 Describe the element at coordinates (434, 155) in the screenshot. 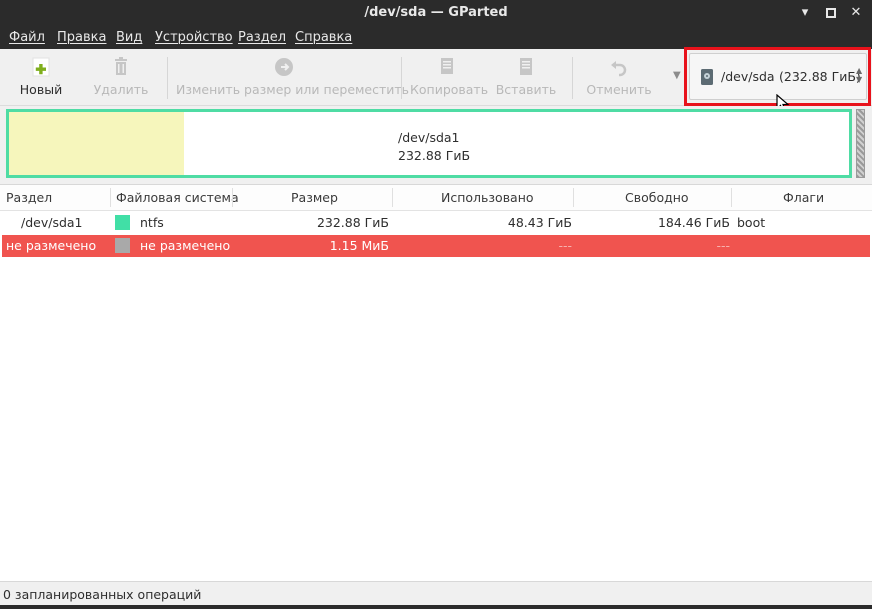

I see `partition-map-size: 232.88 ГиБ` at that location.